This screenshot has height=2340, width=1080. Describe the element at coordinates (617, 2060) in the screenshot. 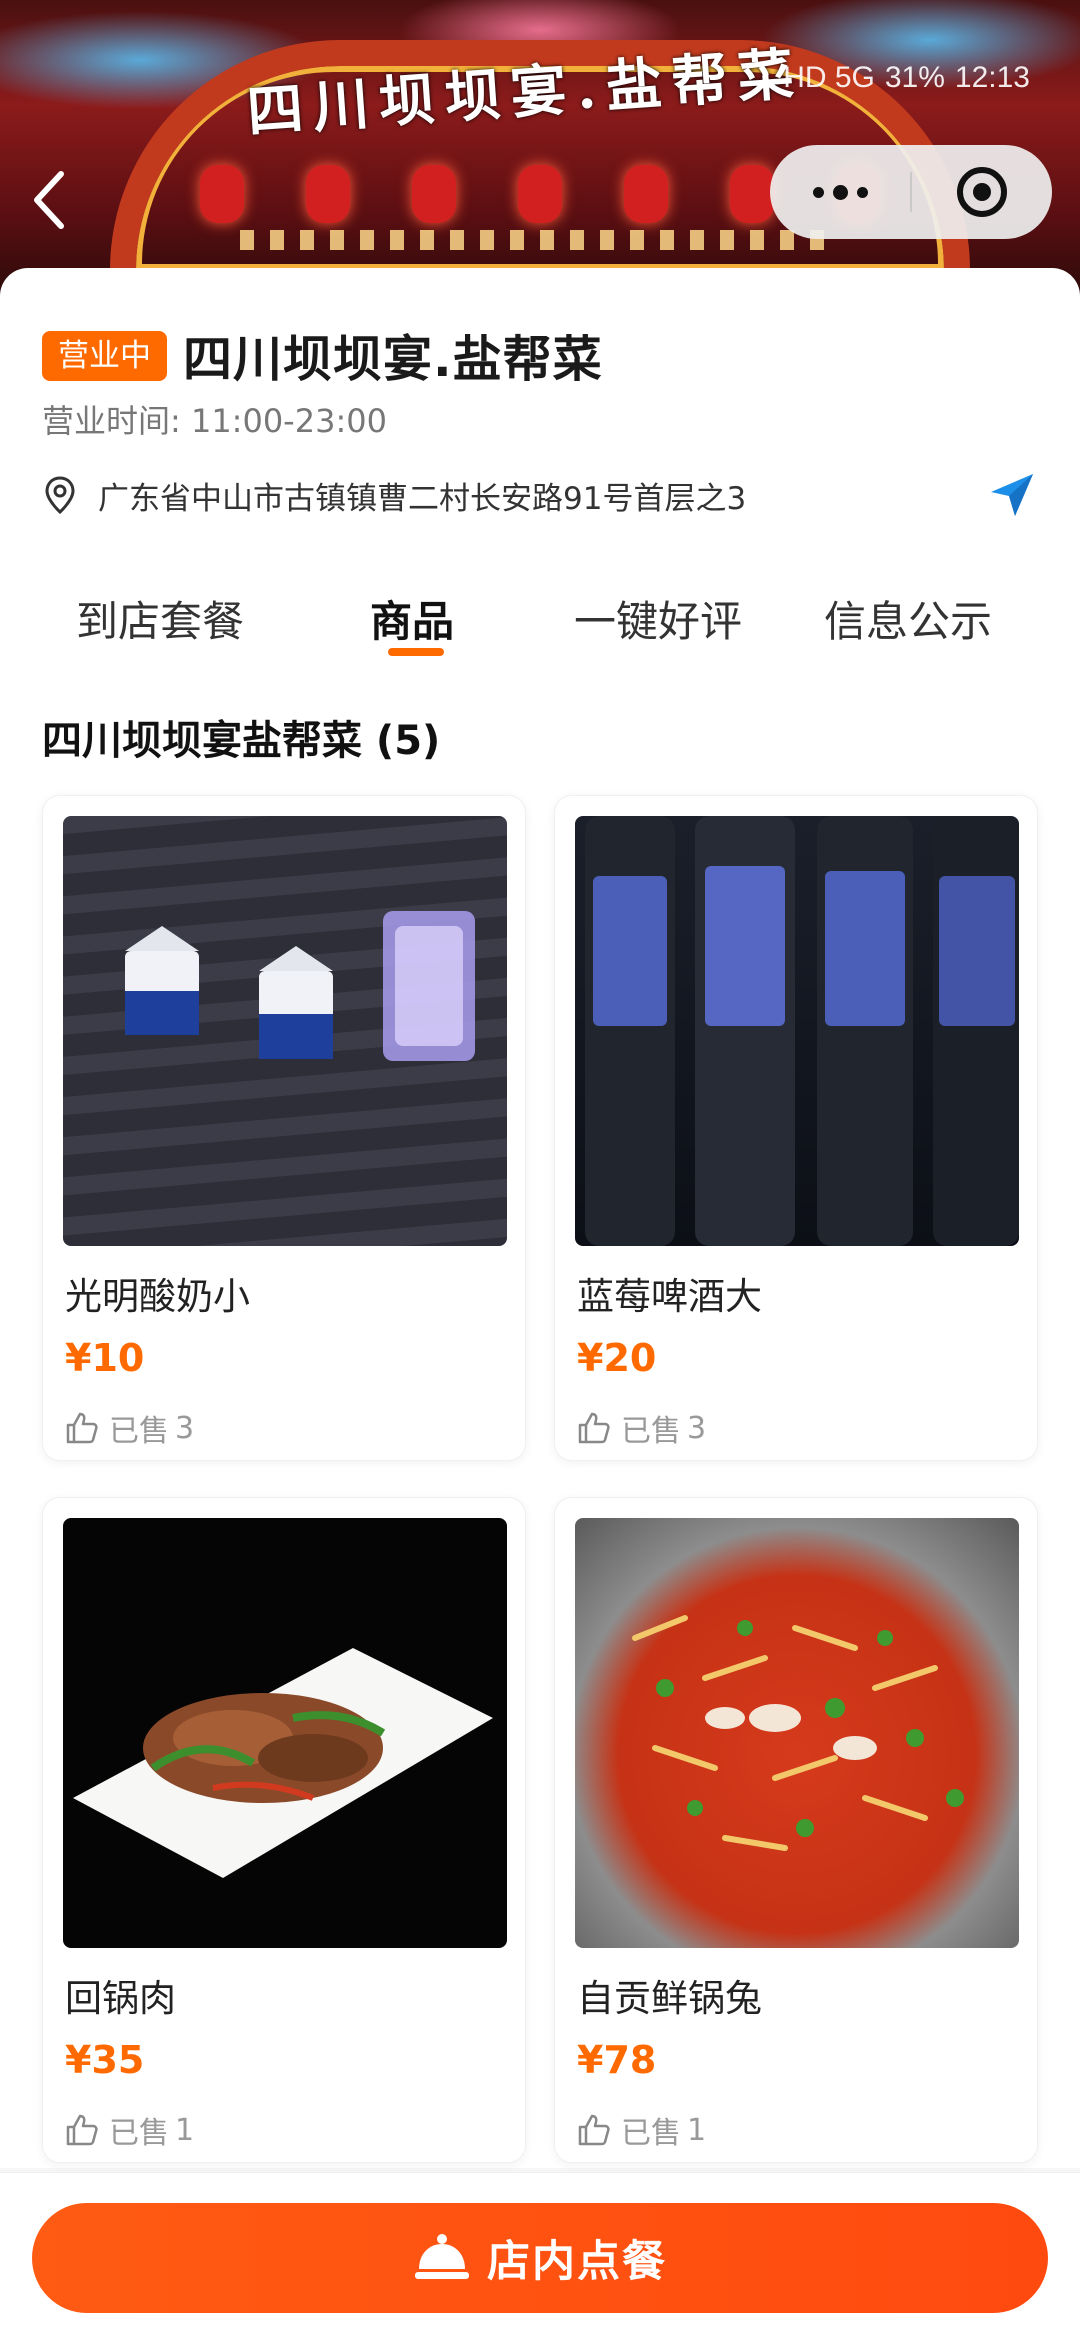

I see `product-price: ¥78` at that location.